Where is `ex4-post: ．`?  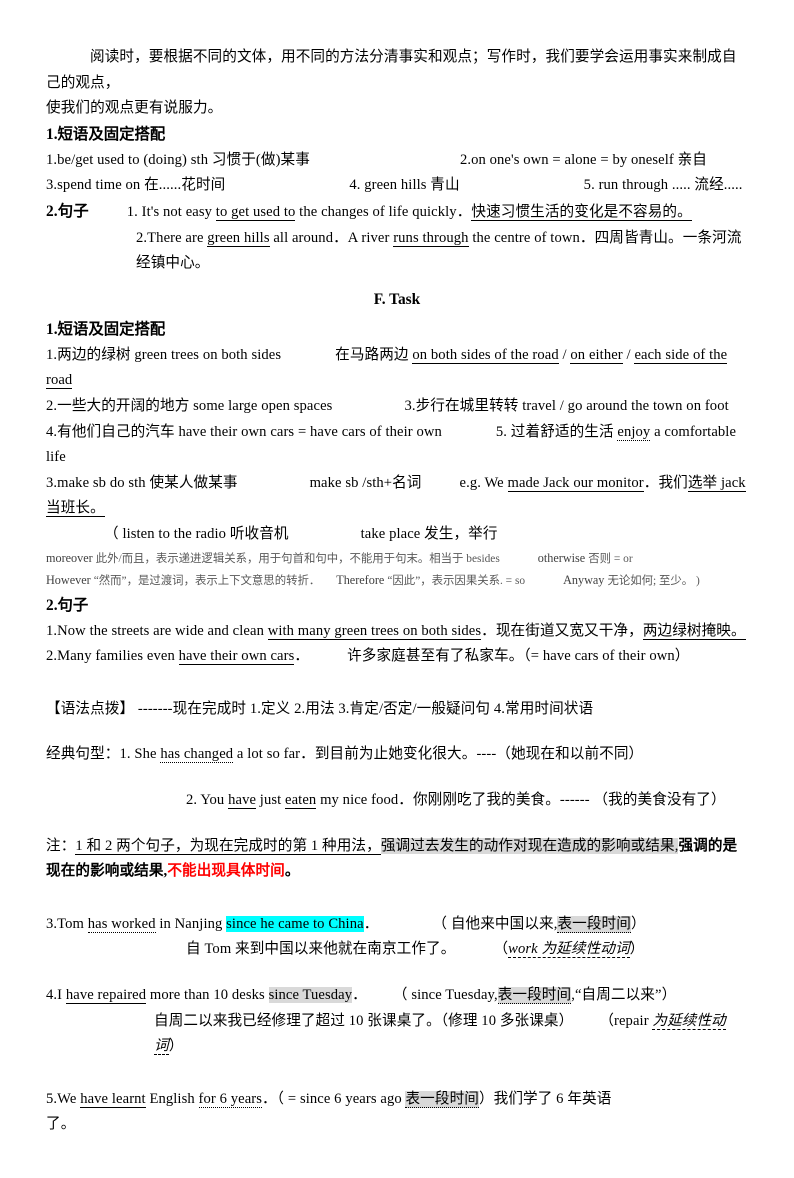
ex4-post: ． is located at coordinates (359, 995).